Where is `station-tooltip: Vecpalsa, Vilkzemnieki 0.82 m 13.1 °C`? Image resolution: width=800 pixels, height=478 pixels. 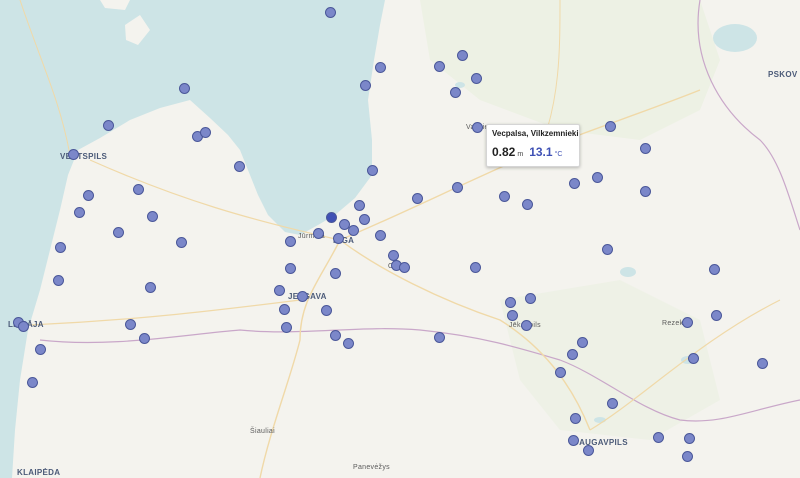
station-tooltip: Vecpalsa, Vilkzemnieki 0.82 m 13.1 °C is located at coordinates (533, 145).